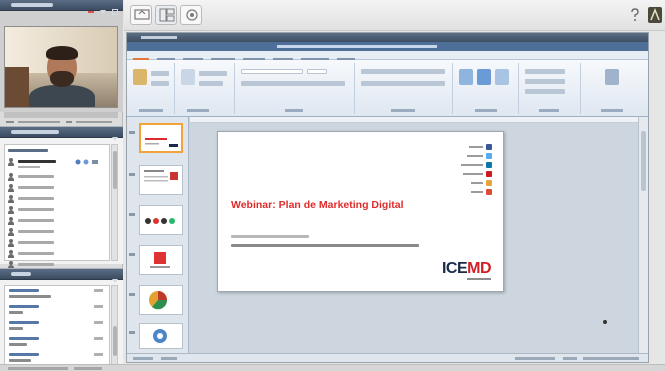 This screenshot has width=665, height=371. I want to click on attendees-pod-header, so click(61, 134).